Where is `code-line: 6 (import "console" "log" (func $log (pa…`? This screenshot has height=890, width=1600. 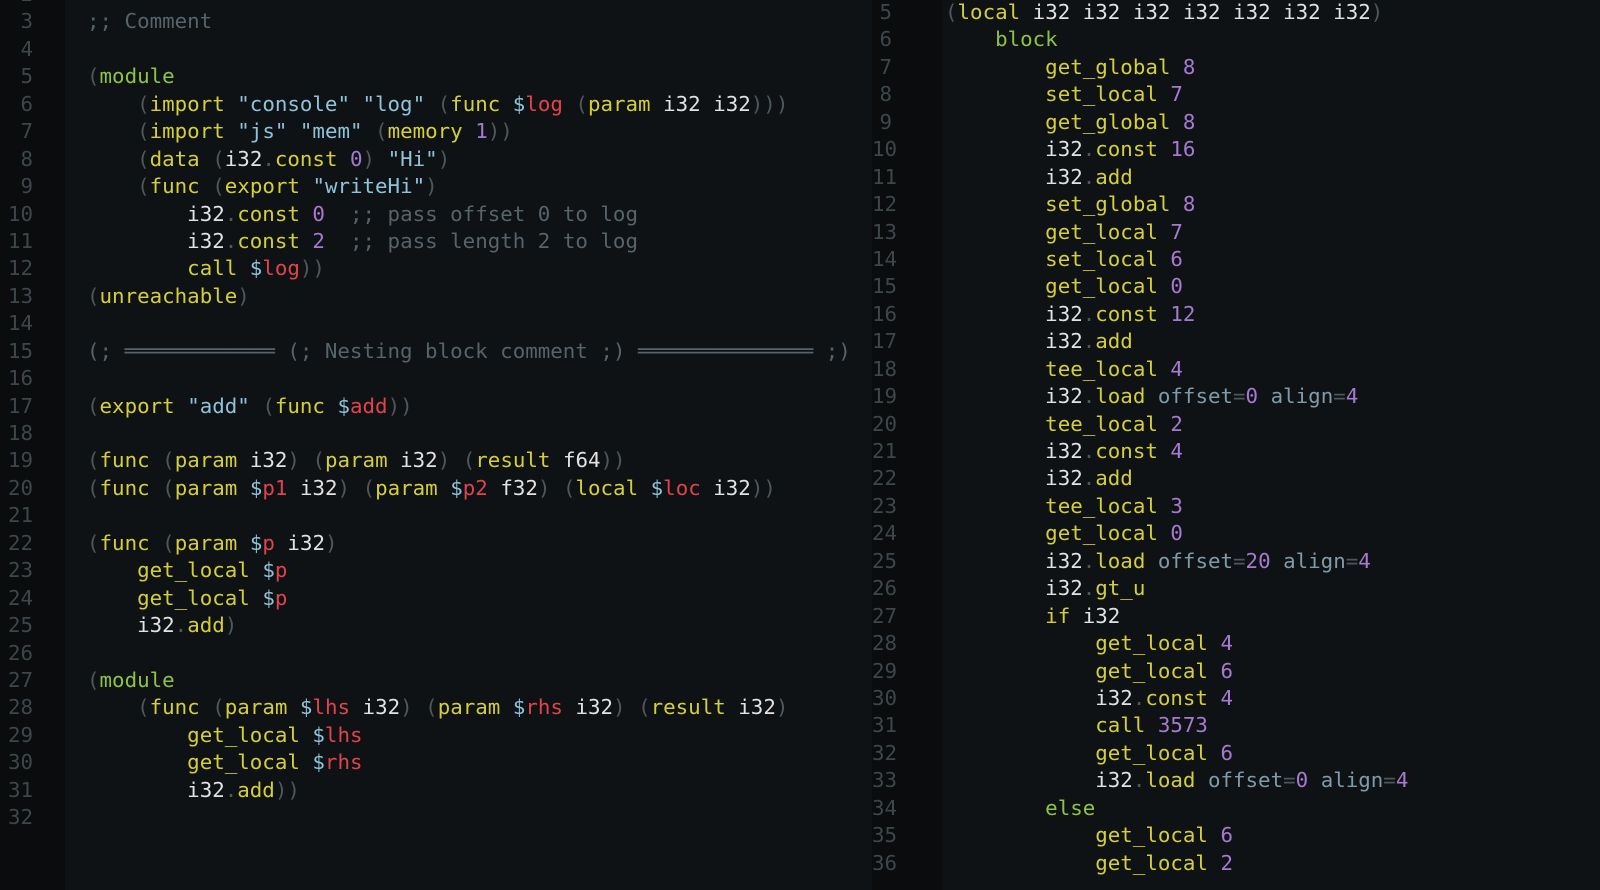 code-line: 6 (import "console" "log" (func $log (pa… is located at coordinates (436, 104).